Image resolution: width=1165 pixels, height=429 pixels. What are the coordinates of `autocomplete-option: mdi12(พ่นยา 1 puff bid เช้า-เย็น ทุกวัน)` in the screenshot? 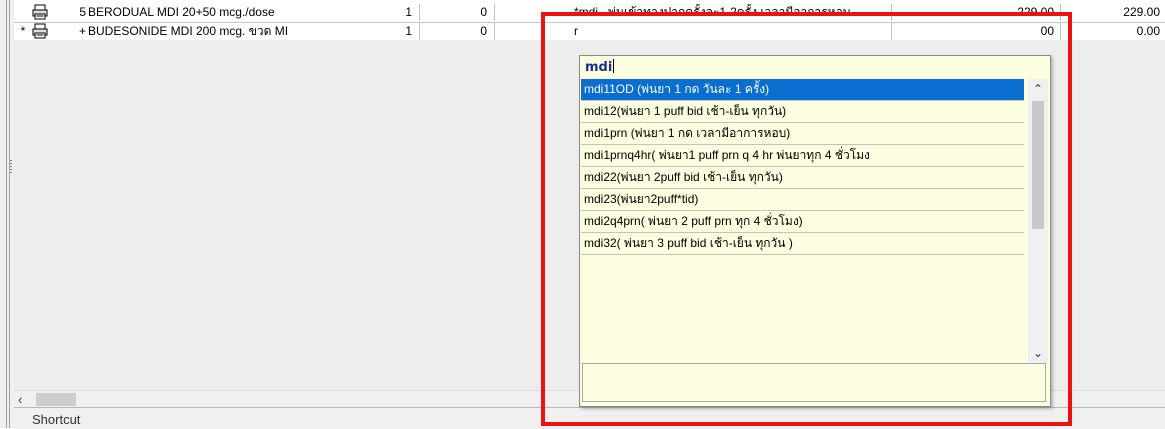 It's located at (802, 112).